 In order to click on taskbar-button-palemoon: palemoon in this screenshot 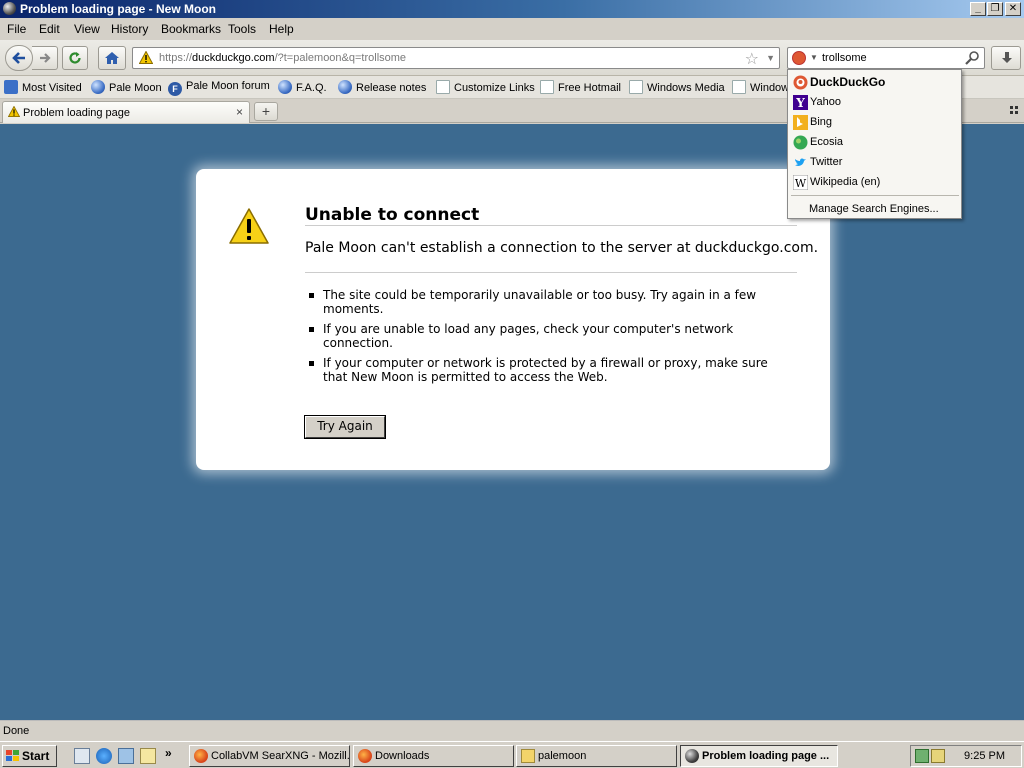, I will do `click(596, 756)`.